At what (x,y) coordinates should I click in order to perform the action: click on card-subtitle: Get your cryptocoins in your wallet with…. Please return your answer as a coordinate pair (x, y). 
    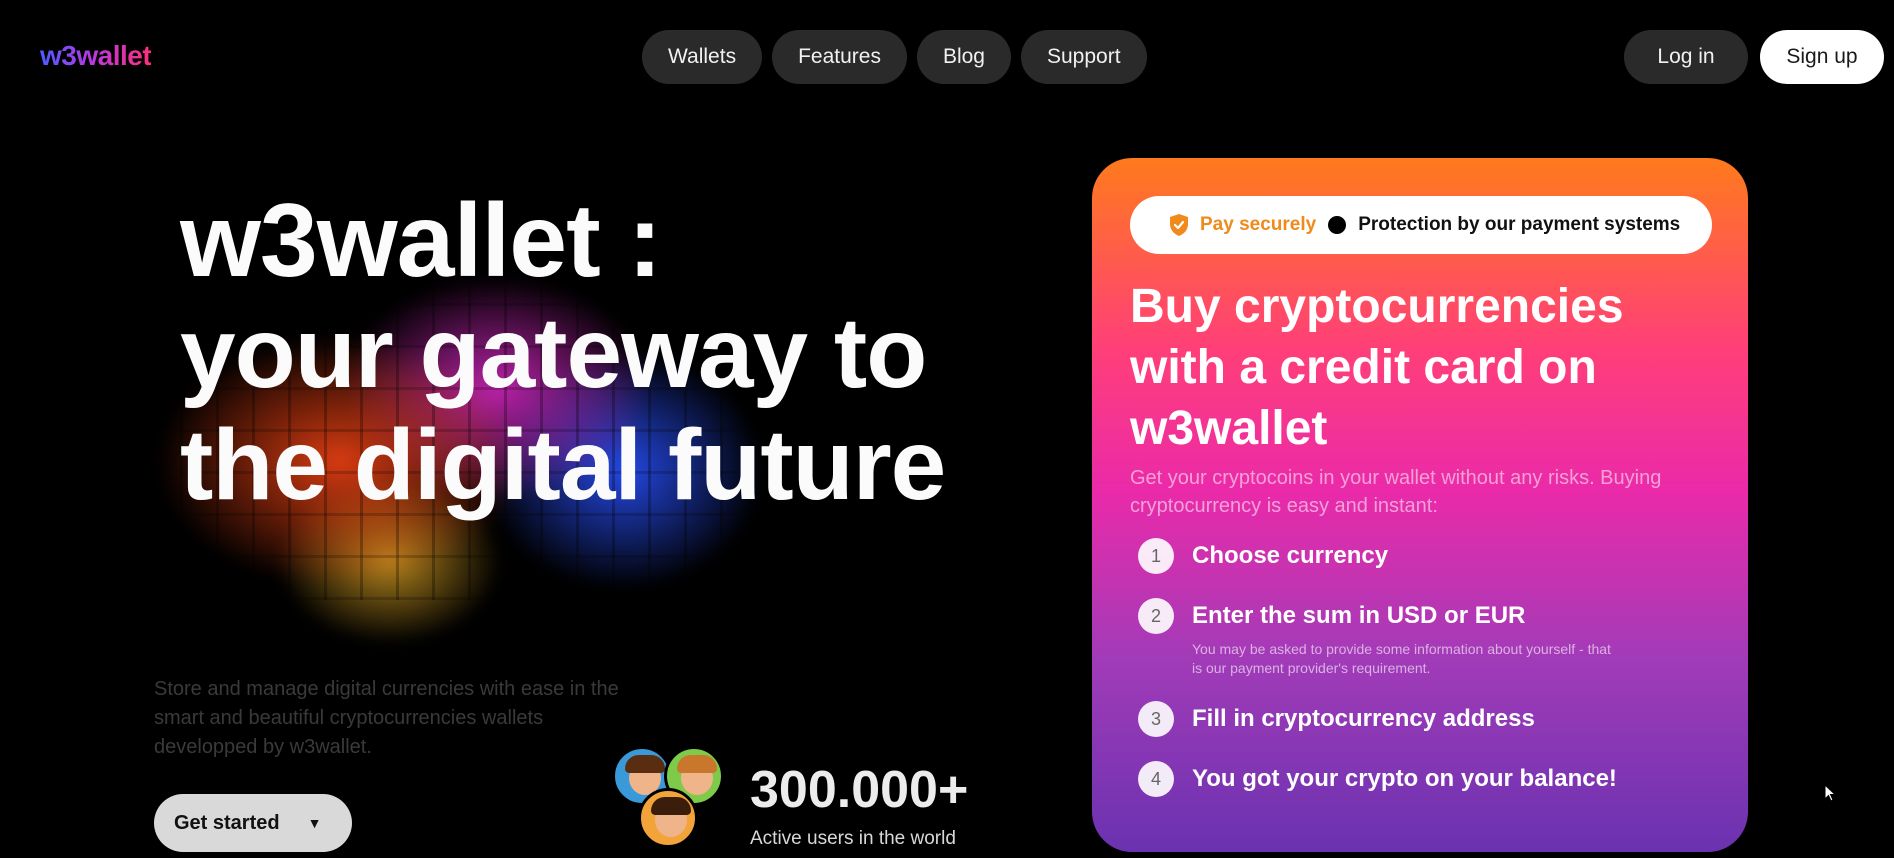
    Looking at the image, I should click on (1396, 492).